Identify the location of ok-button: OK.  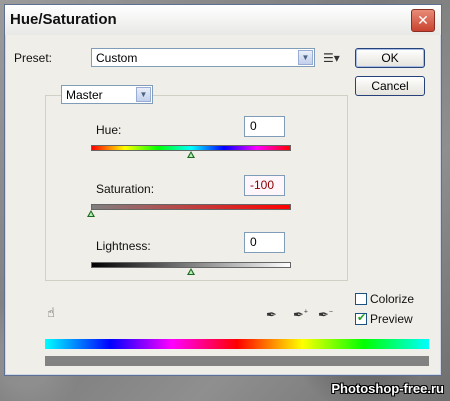
(390, 58).